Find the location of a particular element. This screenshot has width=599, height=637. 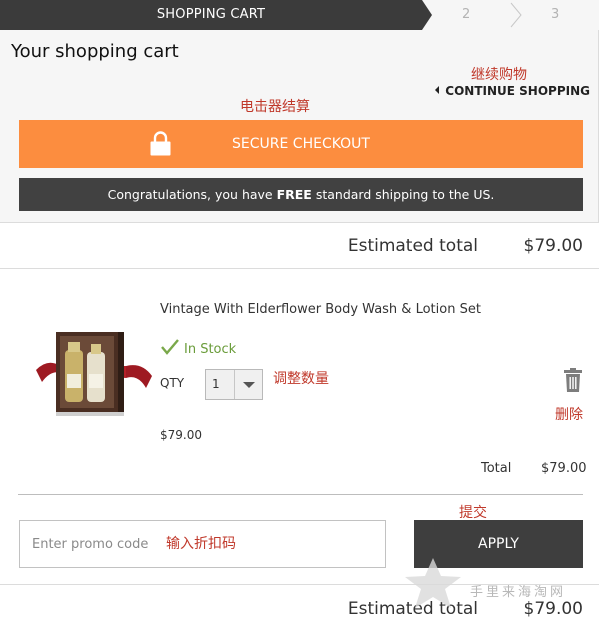

step-1-text: SHOPPING CART is located at coordinates (211, 14).